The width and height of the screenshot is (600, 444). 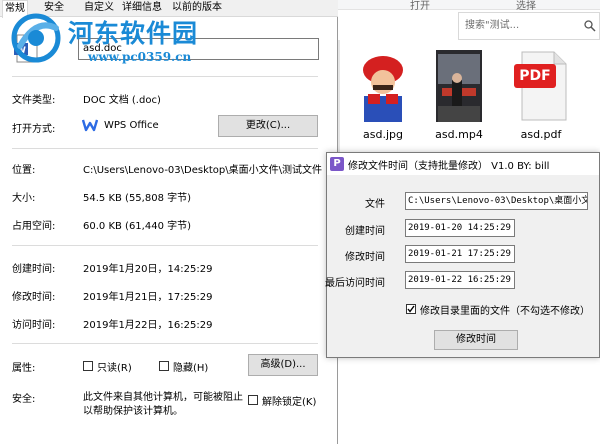 I want to click on mp4-thumbnail-icon, so click(x=459, y=86).